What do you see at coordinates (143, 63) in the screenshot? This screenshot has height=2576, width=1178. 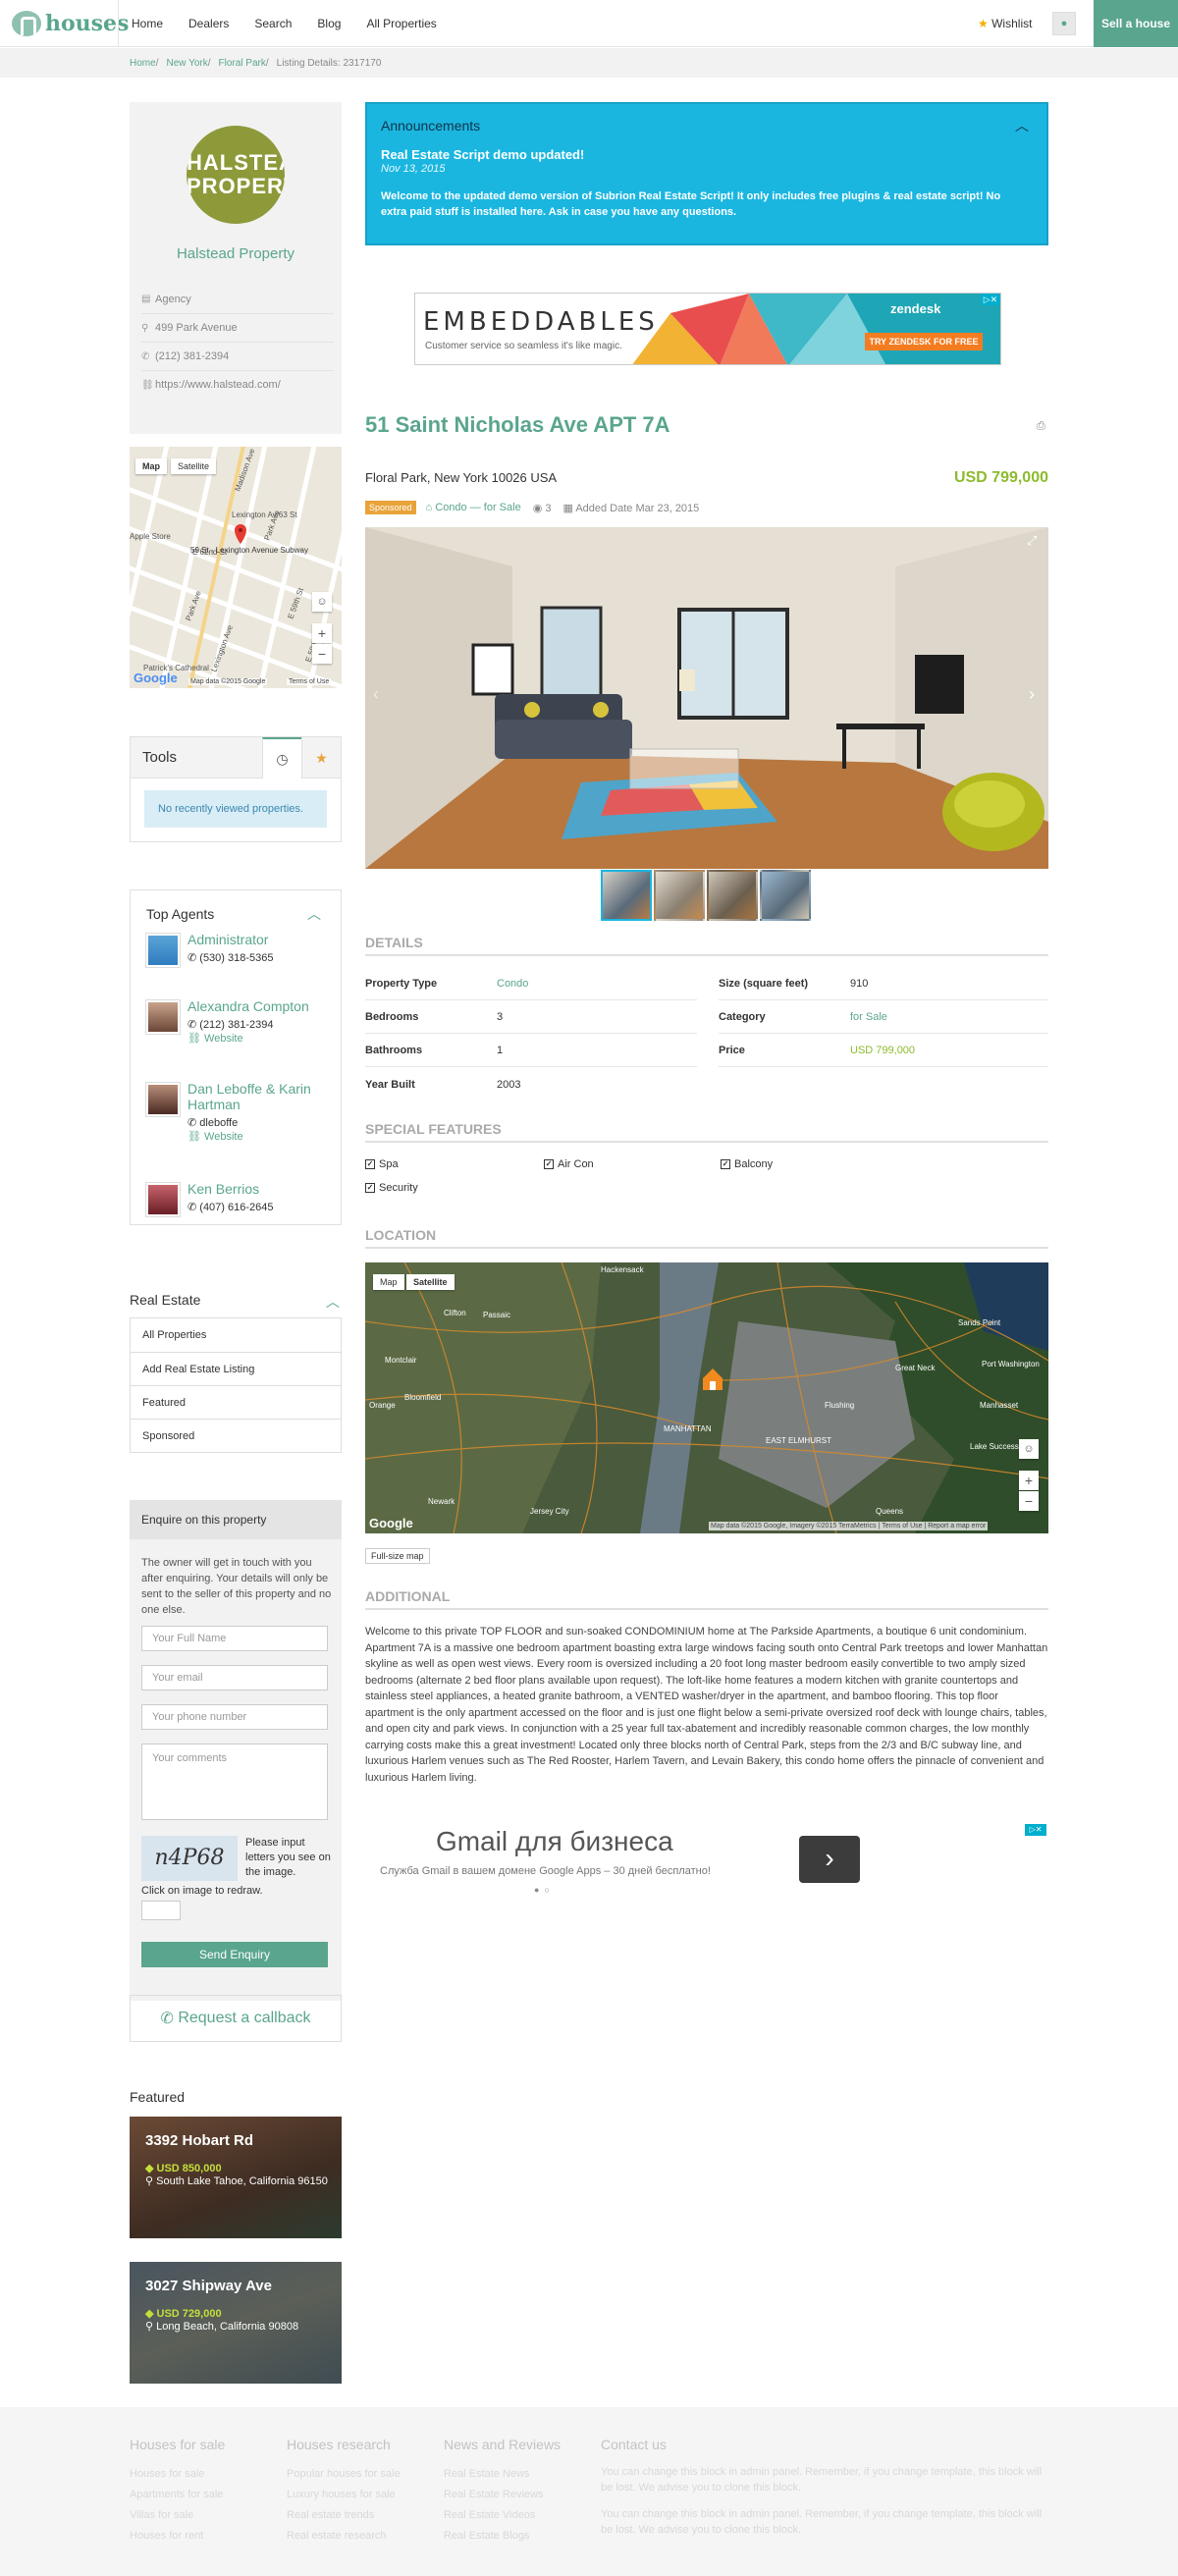 I see `breadcrumb-home: Home` at bounding box center [143, 63].